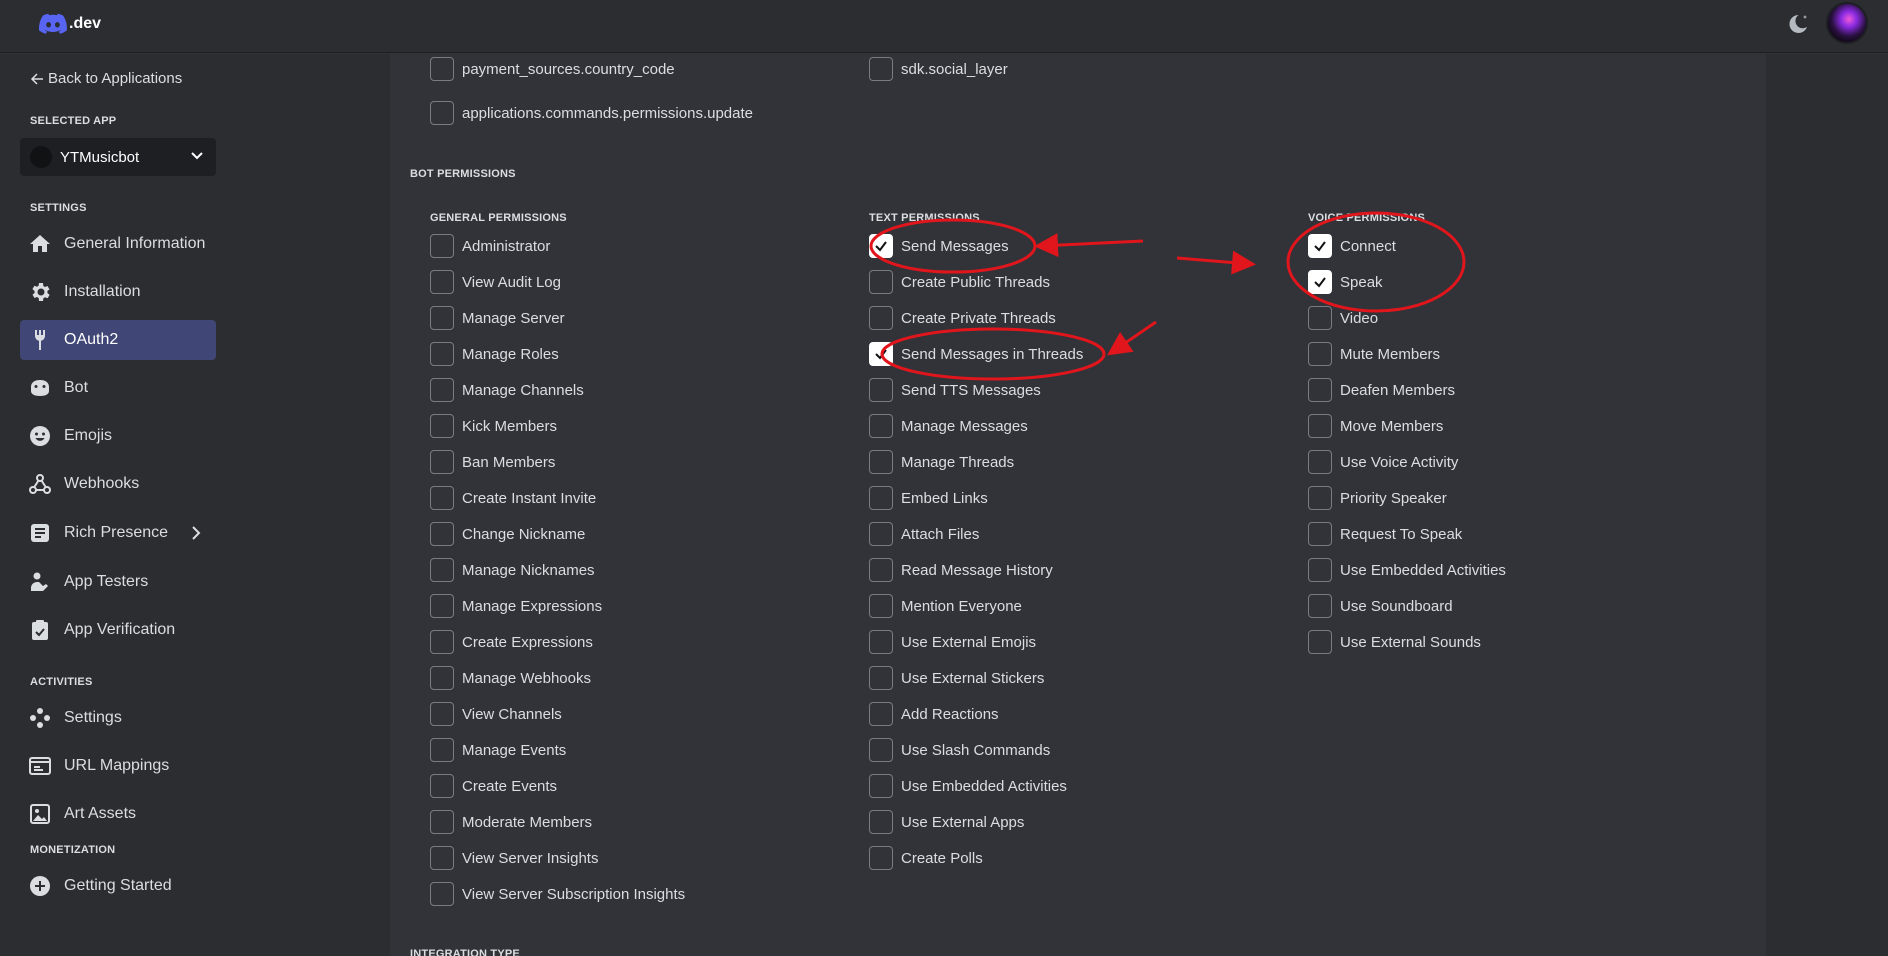 The width and height of the screenshot is (1888, 956). I want to click on permission-checkbox-use-external-emojis: Use External Emojis, so click(952, 642).